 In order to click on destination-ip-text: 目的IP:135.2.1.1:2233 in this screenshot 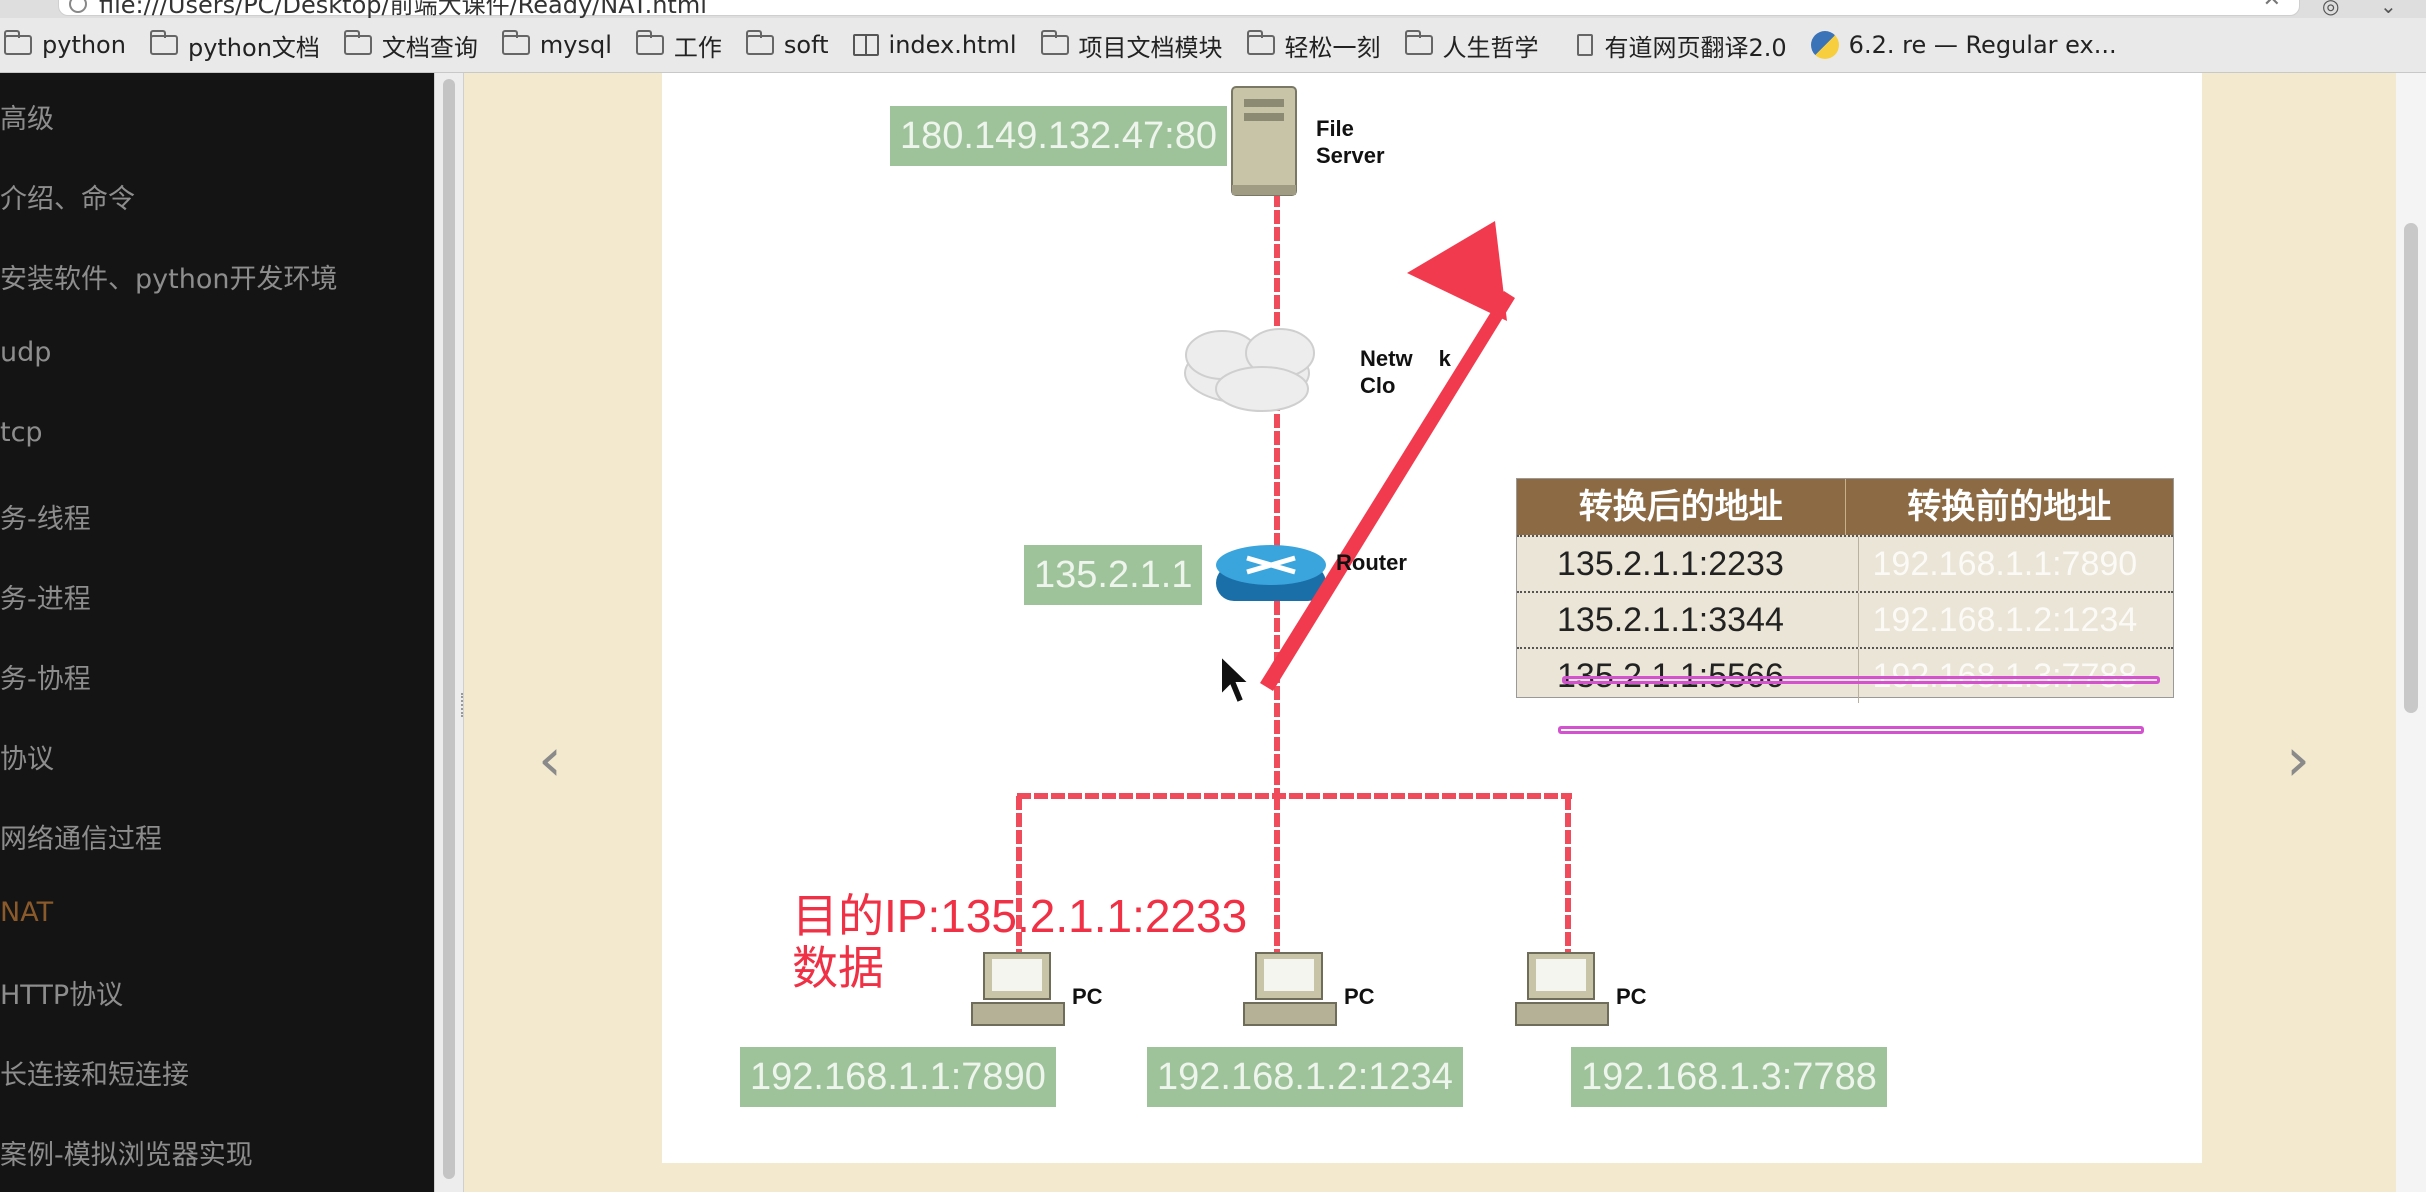, I will do `click(1020, 916)`.